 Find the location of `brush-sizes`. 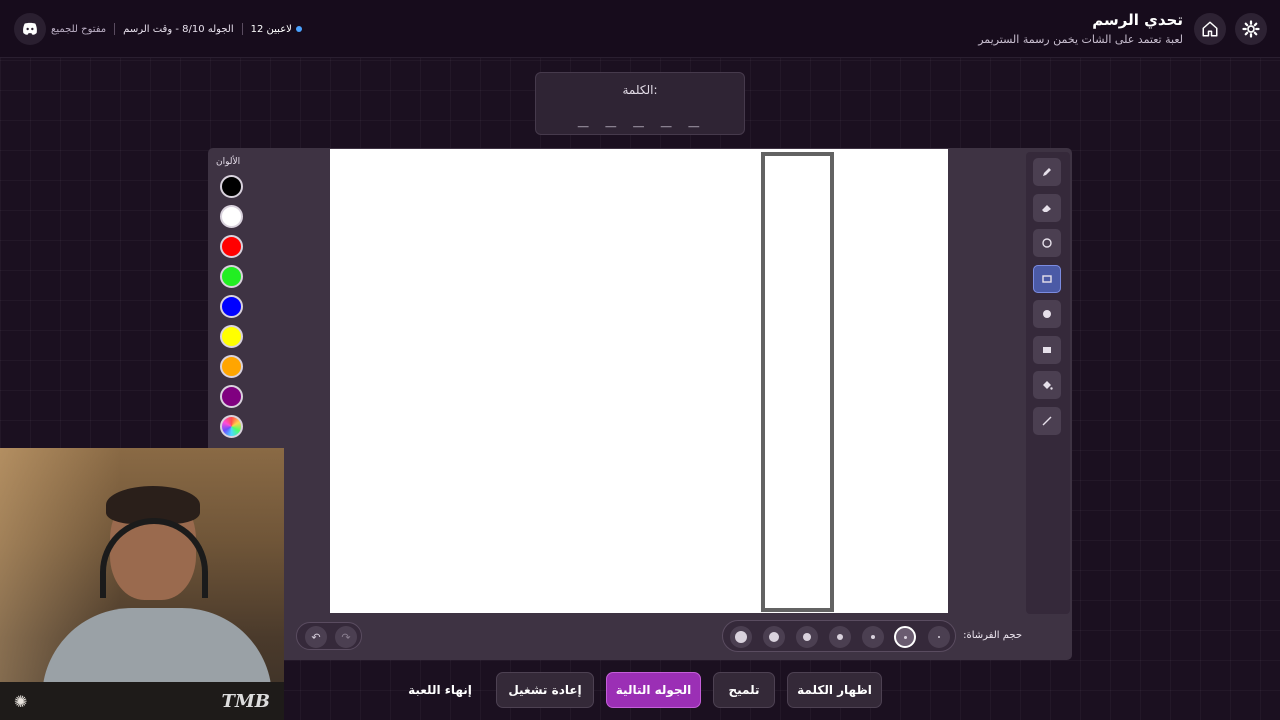

brush-sizes is located at coordinates (839, 636).